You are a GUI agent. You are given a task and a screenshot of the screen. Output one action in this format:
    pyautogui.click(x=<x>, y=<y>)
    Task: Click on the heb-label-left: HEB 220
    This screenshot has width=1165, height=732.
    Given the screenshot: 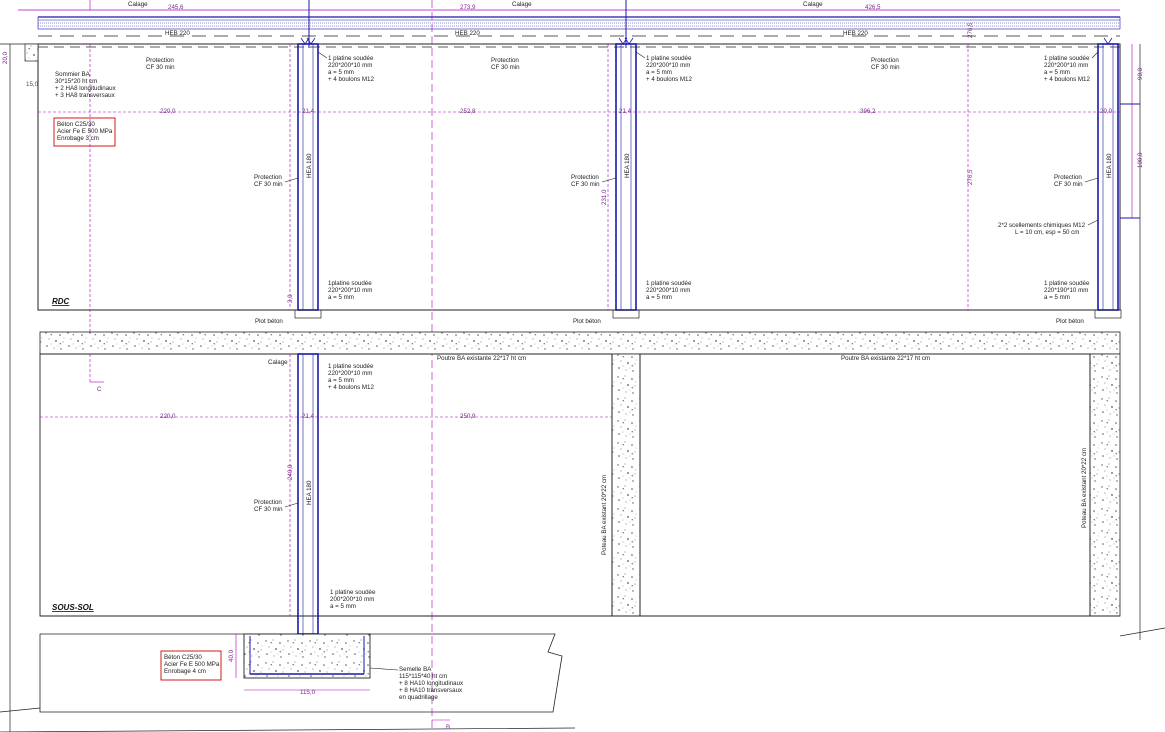 What is the action you would take?
    pyautogui.click(x=177, y=33)
    